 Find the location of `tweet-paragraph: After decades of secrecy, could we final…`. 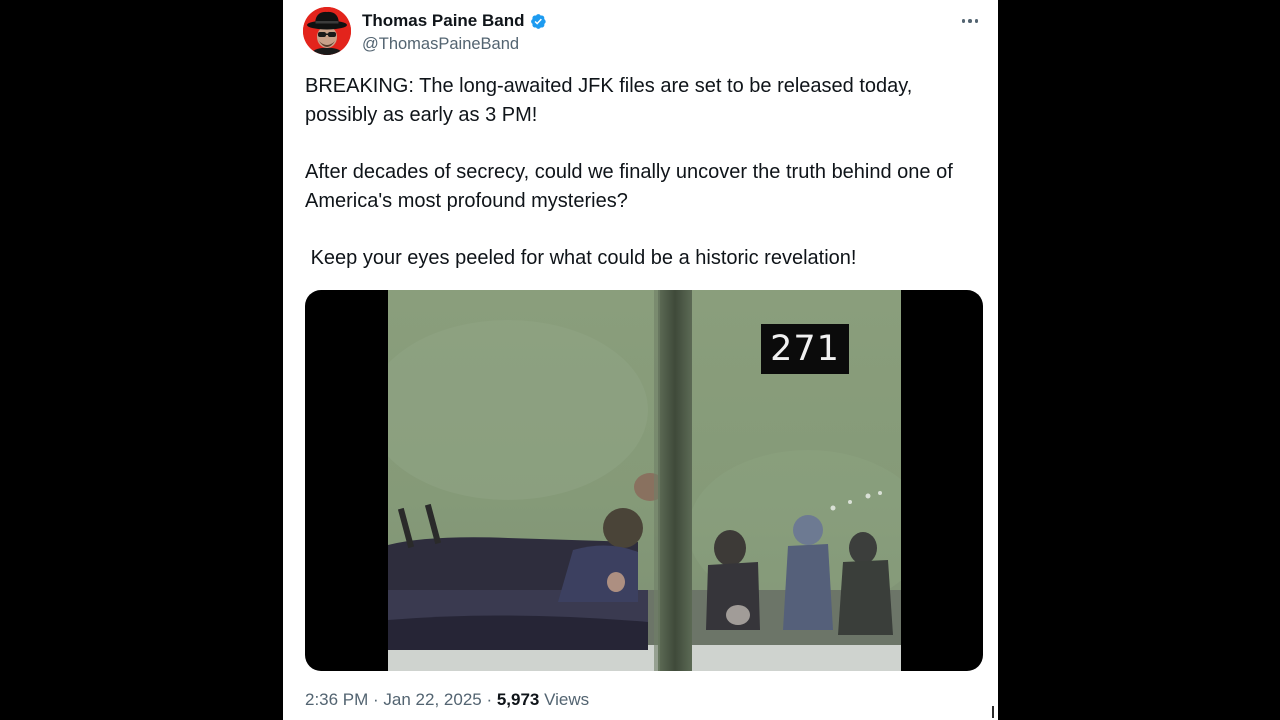

tweet-paragraph: After decades of secrecy, could we final… is located at coordinates (631, 186).